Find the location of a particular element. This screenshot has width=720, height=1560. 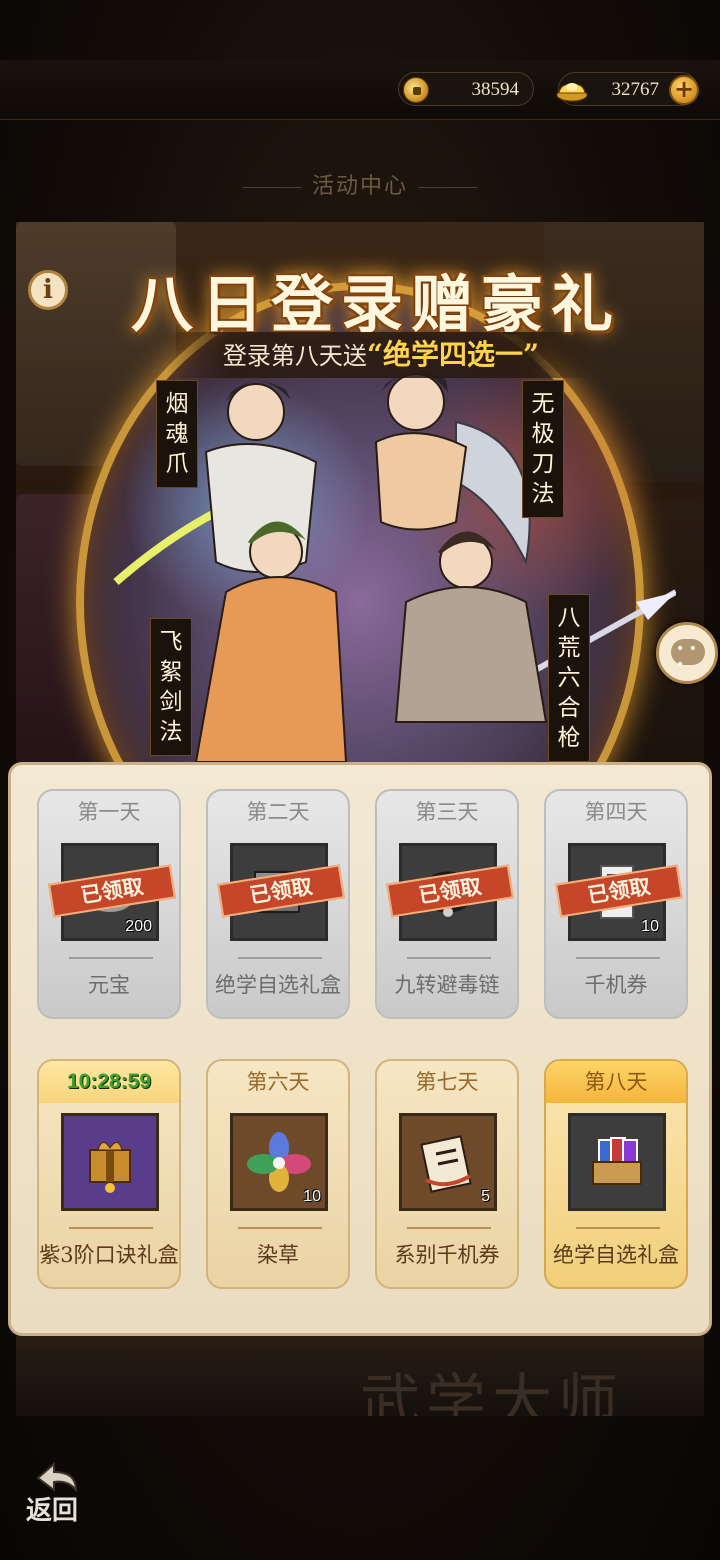

reward-card-day3: 第三天 已领取 九转避毒链 is located at coordinates (447, 904).